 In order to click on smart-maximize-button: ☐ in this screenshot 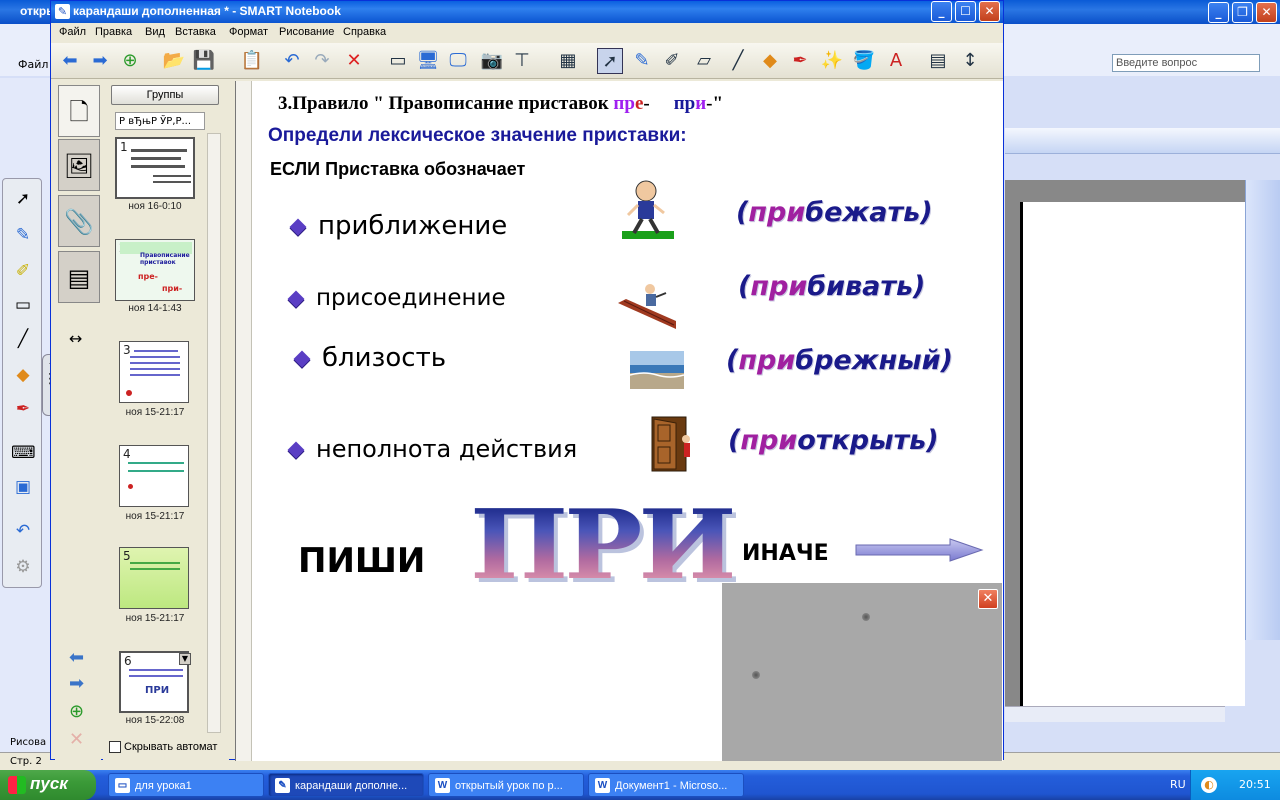, I will do `click(965, 11)`.